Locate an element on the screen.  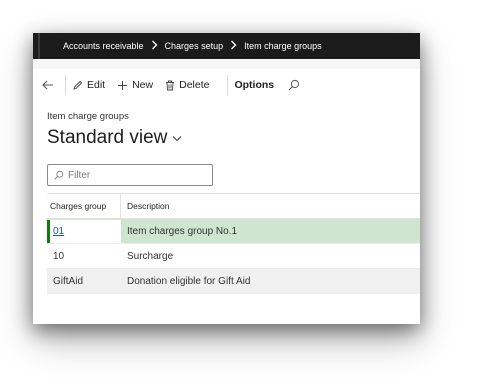
plus-icon is located at coordinates (122, 85).